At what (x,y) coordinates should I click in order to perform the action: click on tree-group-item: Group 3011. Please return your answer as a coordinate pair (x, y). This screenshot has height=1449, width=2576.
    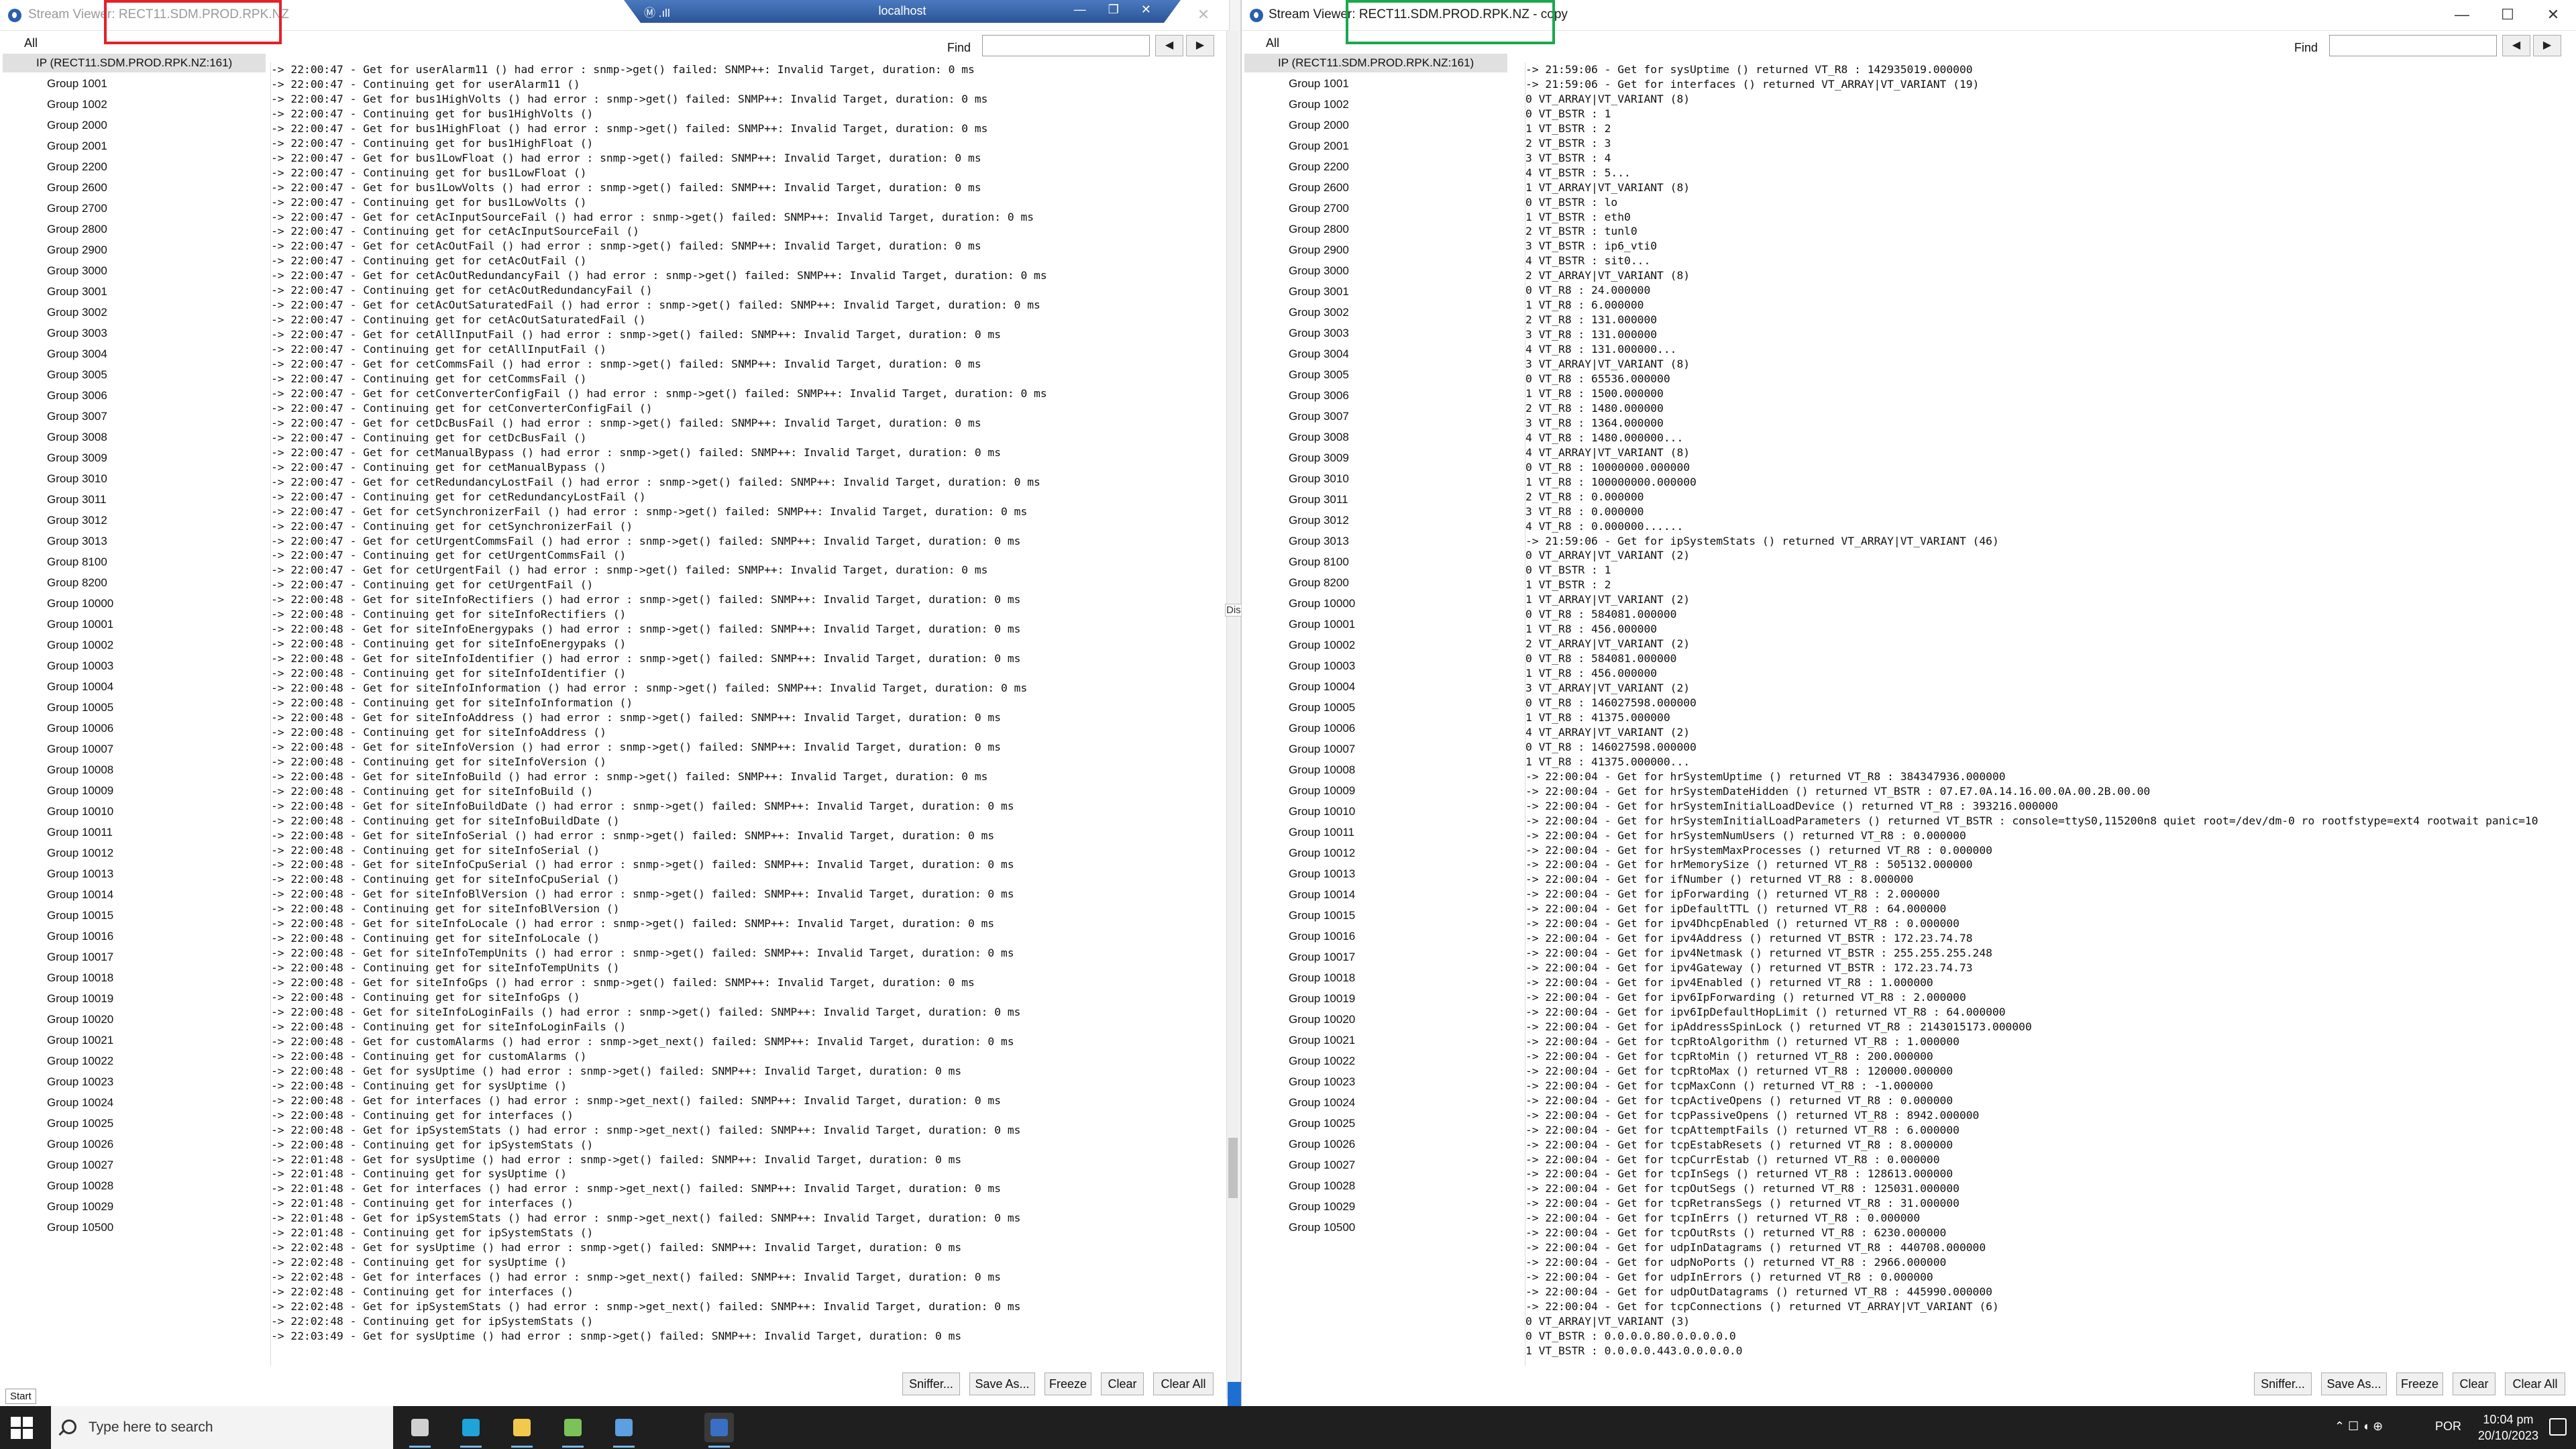
    Looking at the image, I should click on (77, 500).